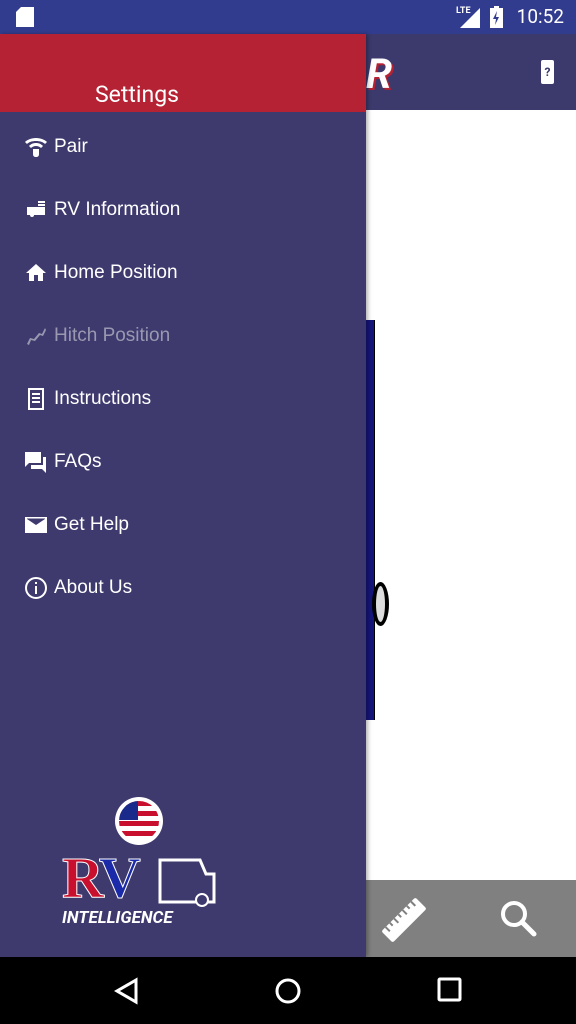 This screenshot has height=1024, width=576. I want to click on drawer-item-label: About Us, so click(93, 587).